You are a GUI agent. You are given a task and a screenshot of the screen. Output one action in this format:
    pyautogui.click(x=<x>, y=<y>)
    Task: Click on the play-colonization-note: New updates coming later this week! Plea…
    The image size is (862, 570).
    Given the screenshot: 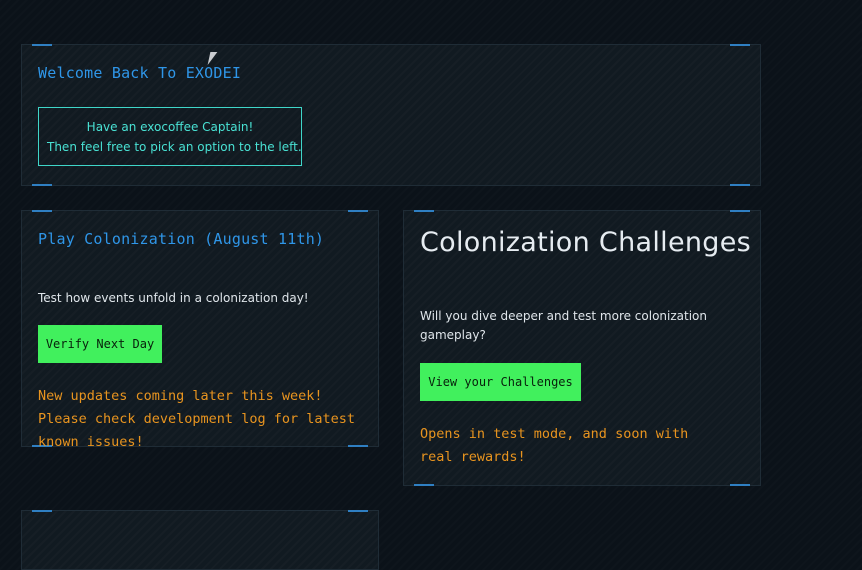 What is the action you would take?
    pyautogui.click(x=196, y=419)
    